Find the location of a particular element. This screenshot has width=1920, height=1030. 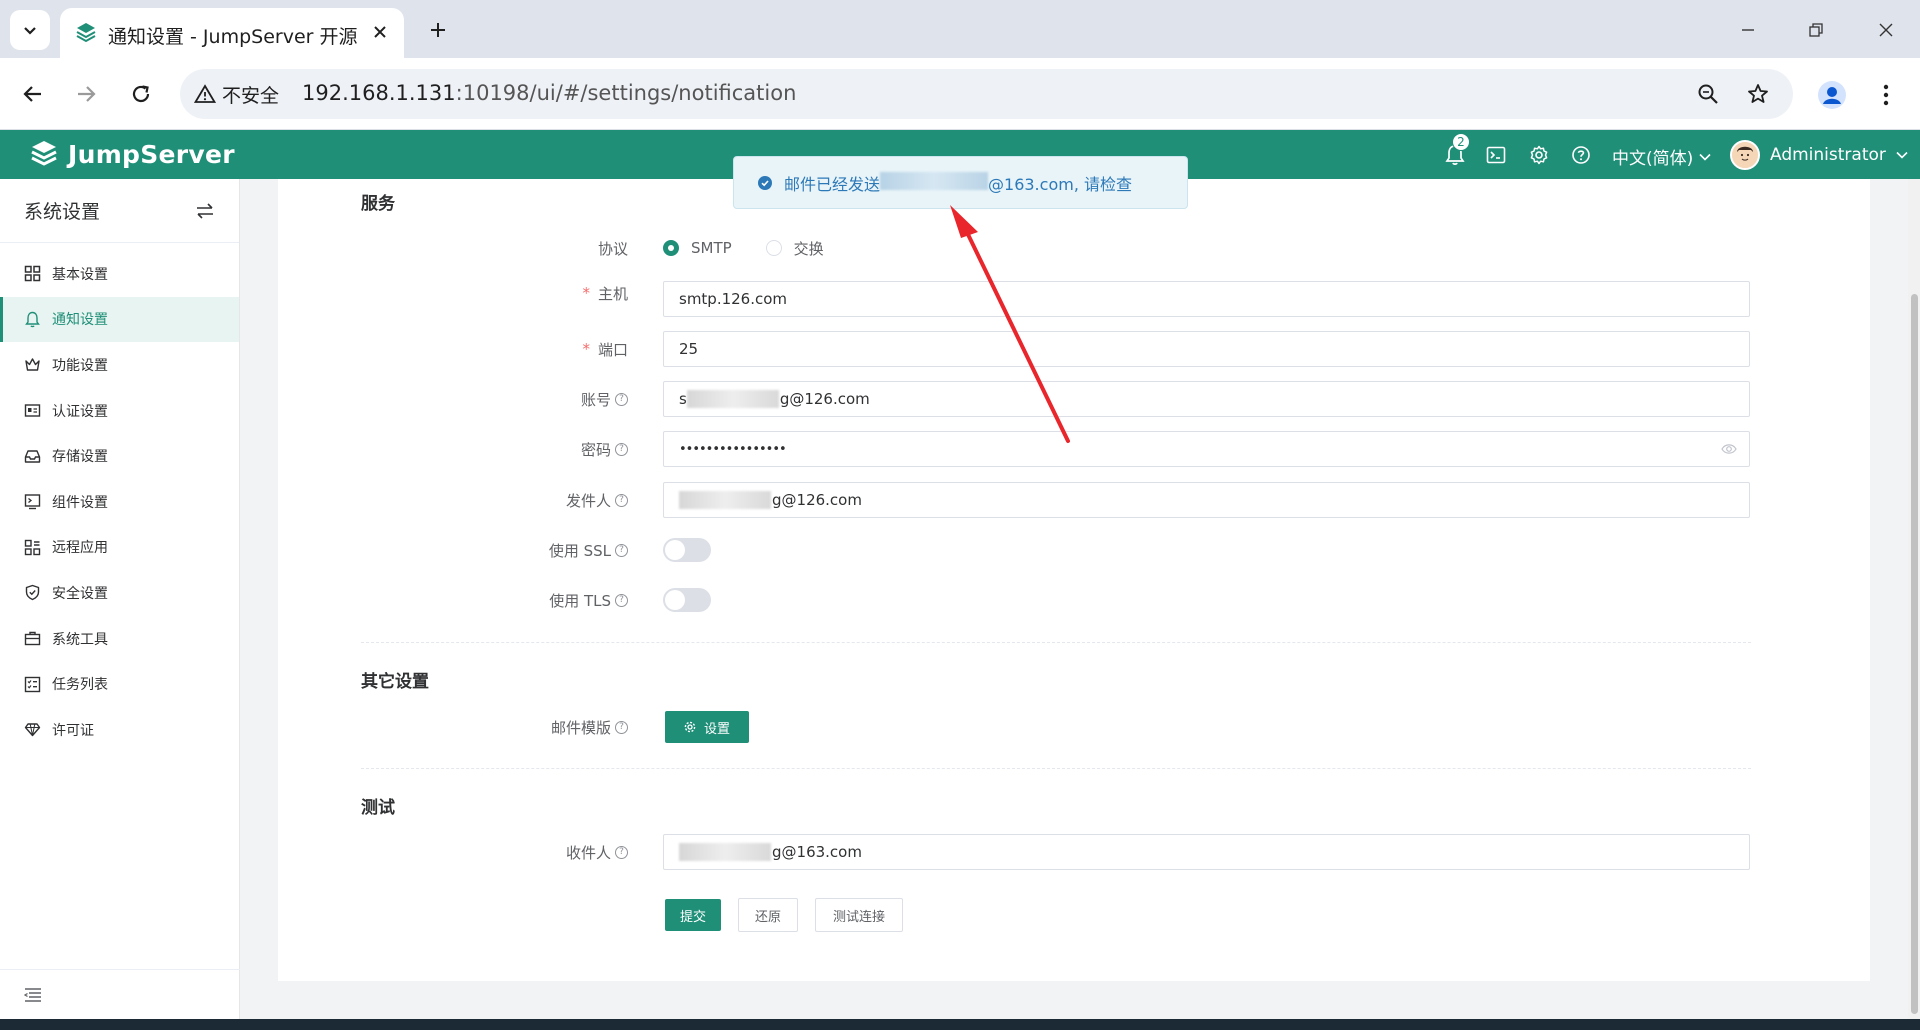

language-label: 中文(简体) is located at coordinates (1653, 159).